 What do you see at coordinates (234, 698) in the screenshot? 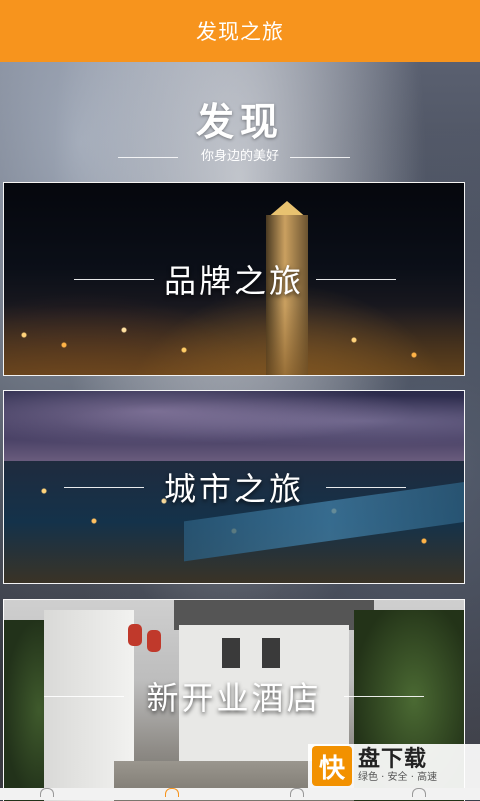
I see `card-label: 新开业酒店` at bounding box center [234, 698].